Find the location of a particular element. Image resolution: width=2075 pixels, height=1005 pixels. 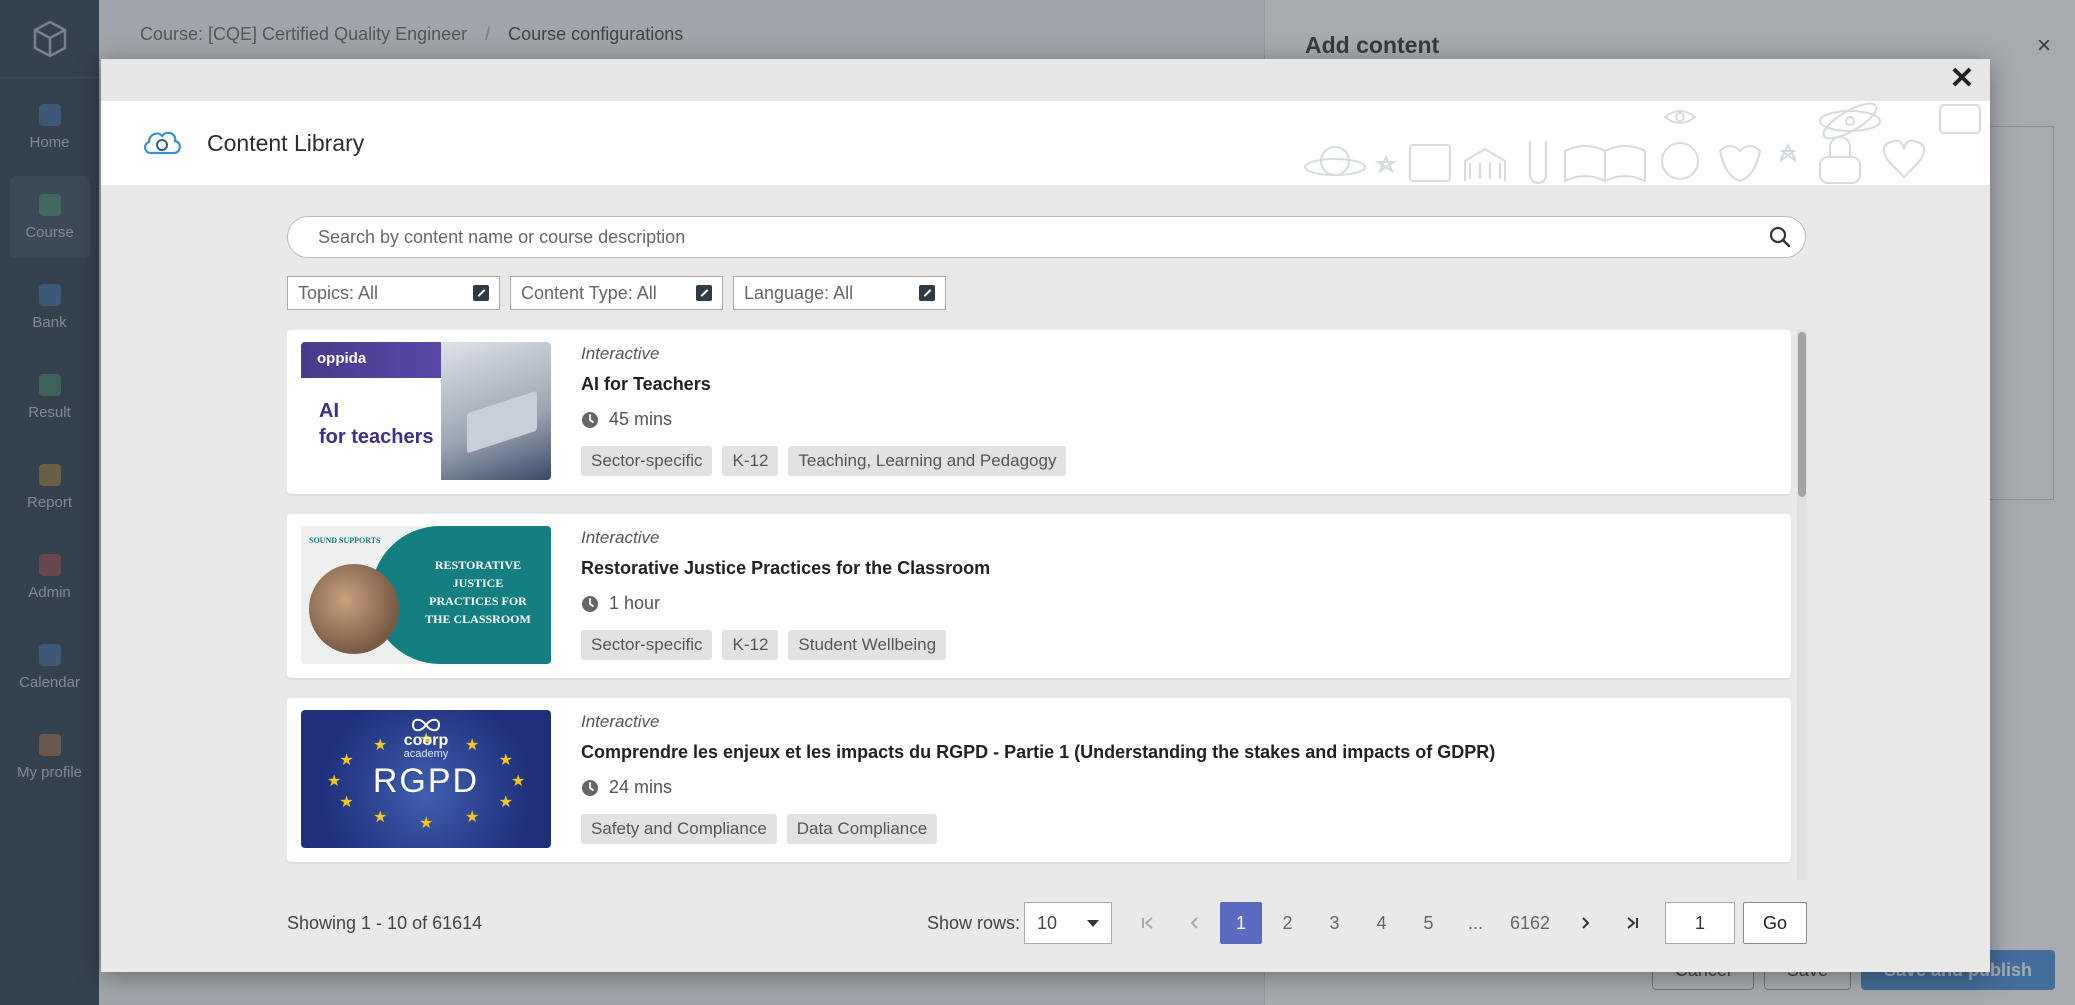

chevron-right-icon is located at coordinates (1585, 923).